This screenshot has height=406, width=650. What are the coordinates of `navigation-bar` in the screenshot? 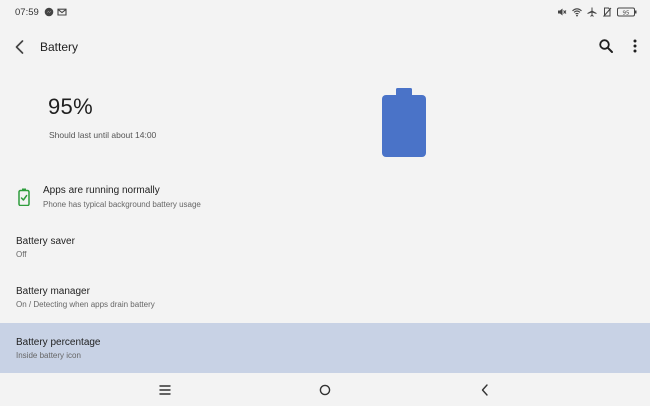 It's located at (325, 389).